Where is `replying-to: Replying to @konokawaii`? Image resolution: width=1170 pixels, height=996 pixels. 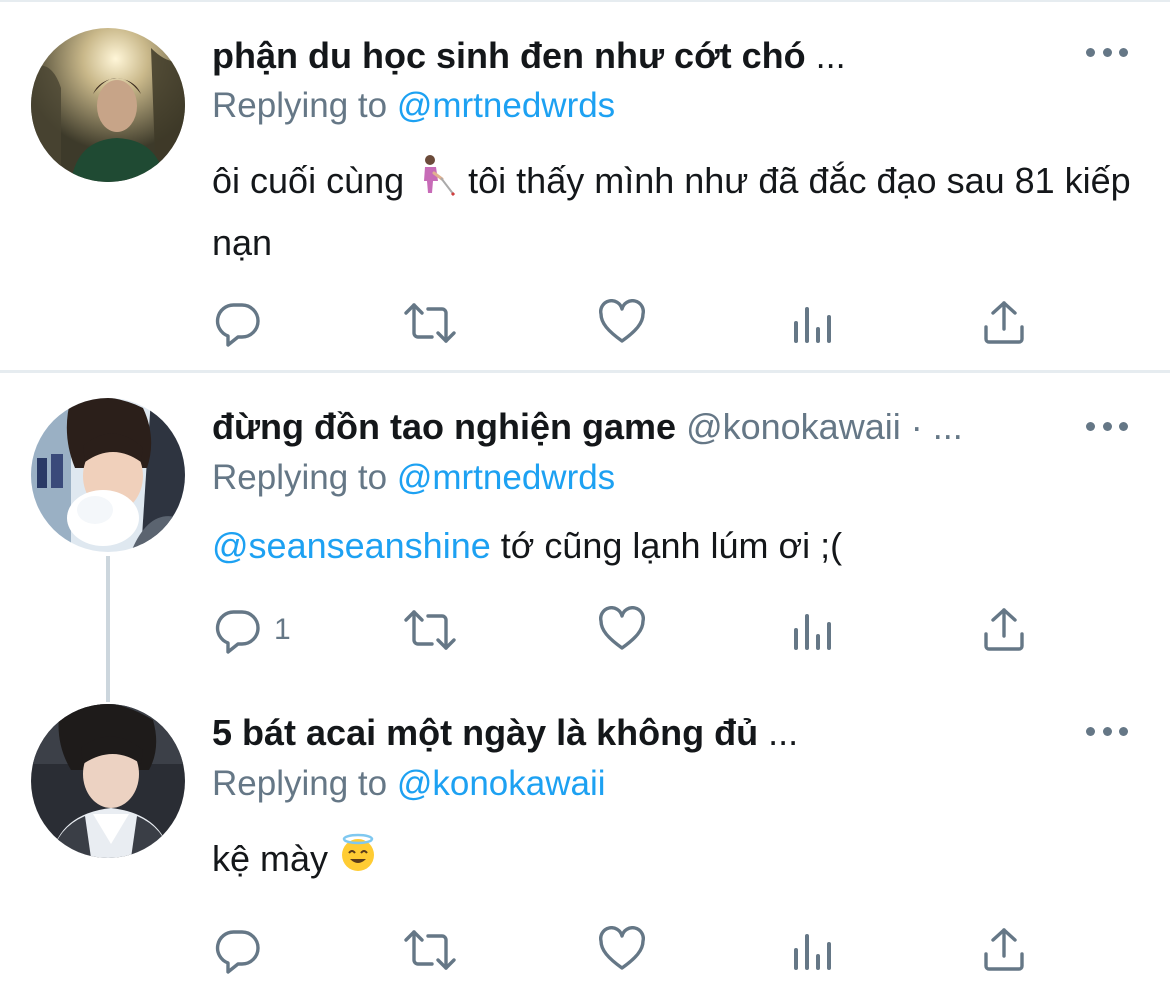
replying-to: Replying to @konokawaii is located at coordinates (409, 784).